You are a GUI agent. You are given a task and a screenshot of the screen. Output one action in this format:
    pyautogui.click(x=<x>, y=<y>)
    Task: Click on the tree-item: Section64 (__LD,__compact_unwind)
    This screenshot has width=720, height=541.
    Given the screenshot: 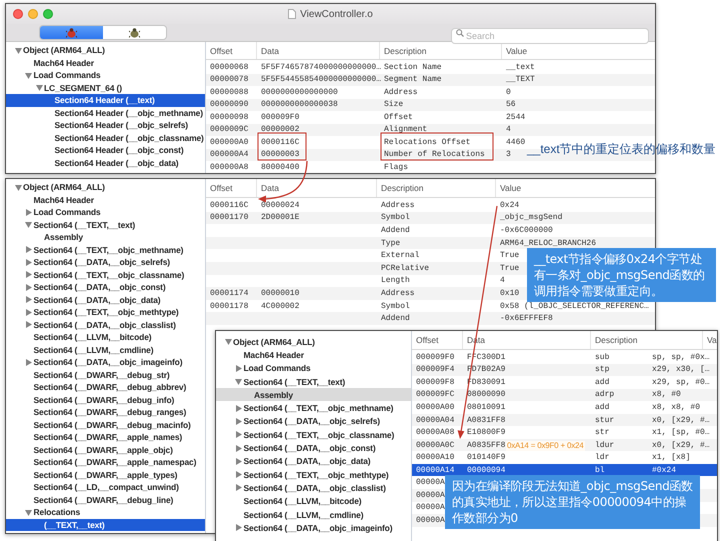 What is the action you would take?
    pyautogui.click(x=105, y=487)
    